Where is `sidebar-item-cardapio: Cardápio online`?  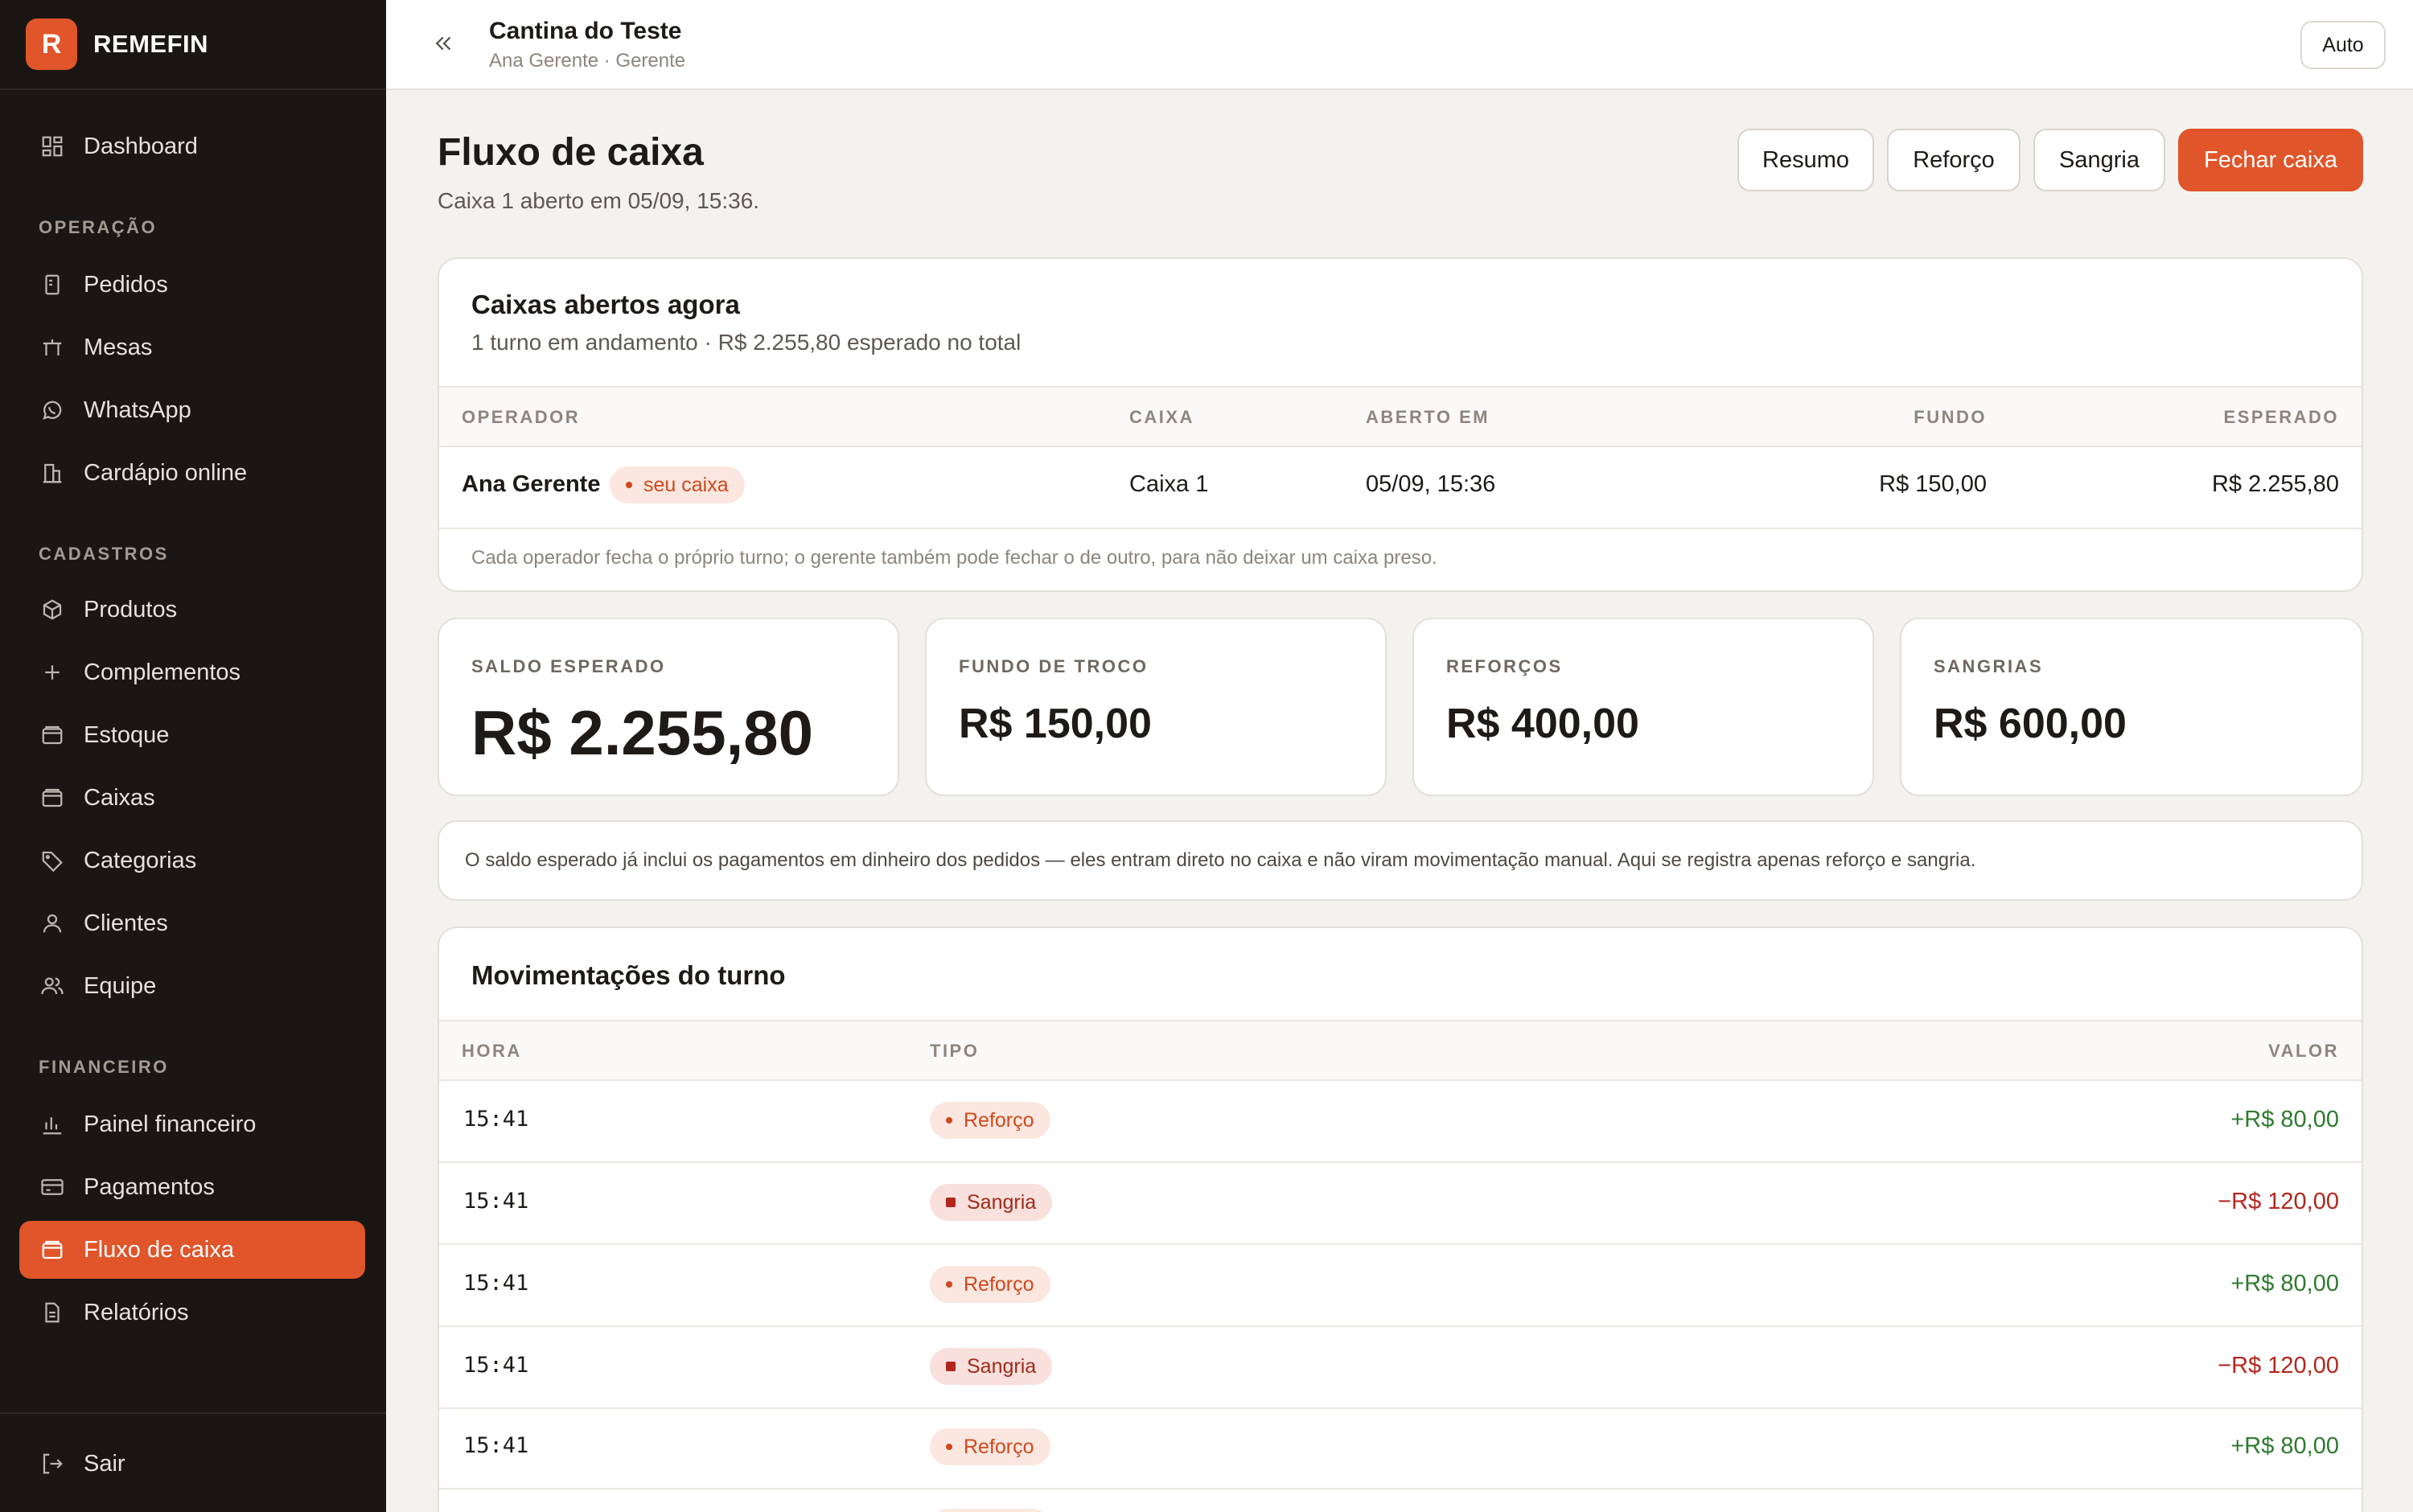
sidebar-item-cardapio: Cardápio online is located at coordinates (192, 473).